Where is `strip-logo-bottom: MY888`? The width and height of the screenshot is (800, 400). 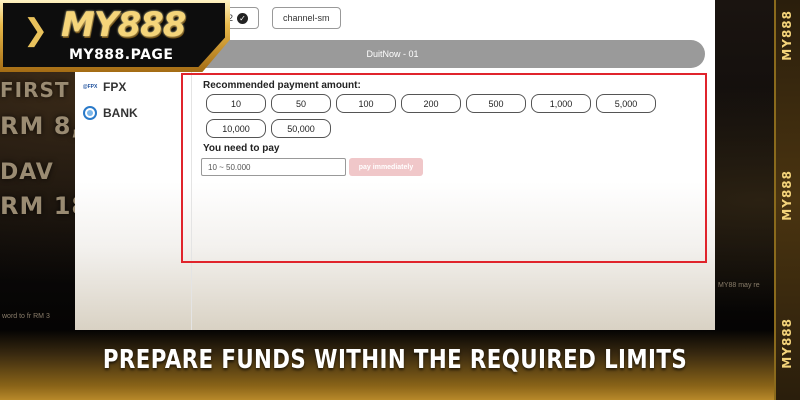 strip-logo-bottom: MY888 is located at coordinates (787, 343).